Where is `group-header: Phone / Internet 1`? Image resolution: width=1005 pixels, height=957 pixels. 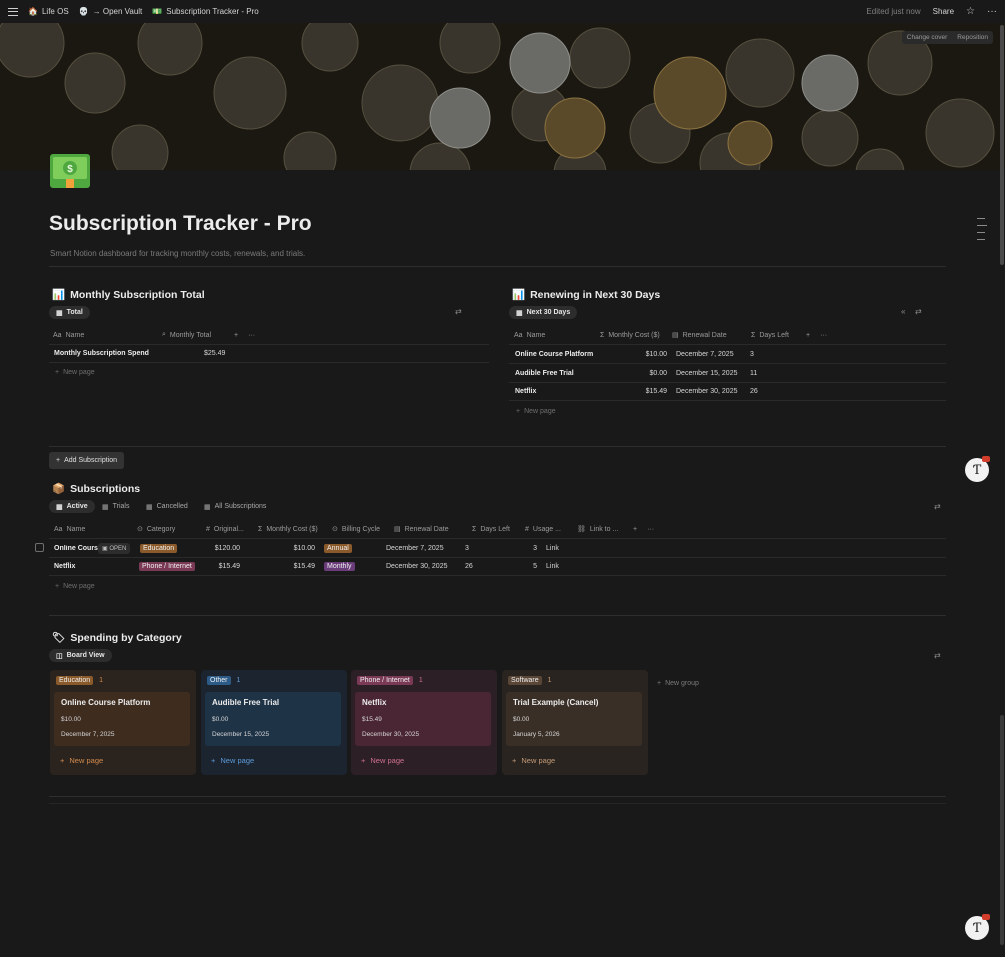
group-header: Phone / Internet 1 is located at coordinates (390, 680).